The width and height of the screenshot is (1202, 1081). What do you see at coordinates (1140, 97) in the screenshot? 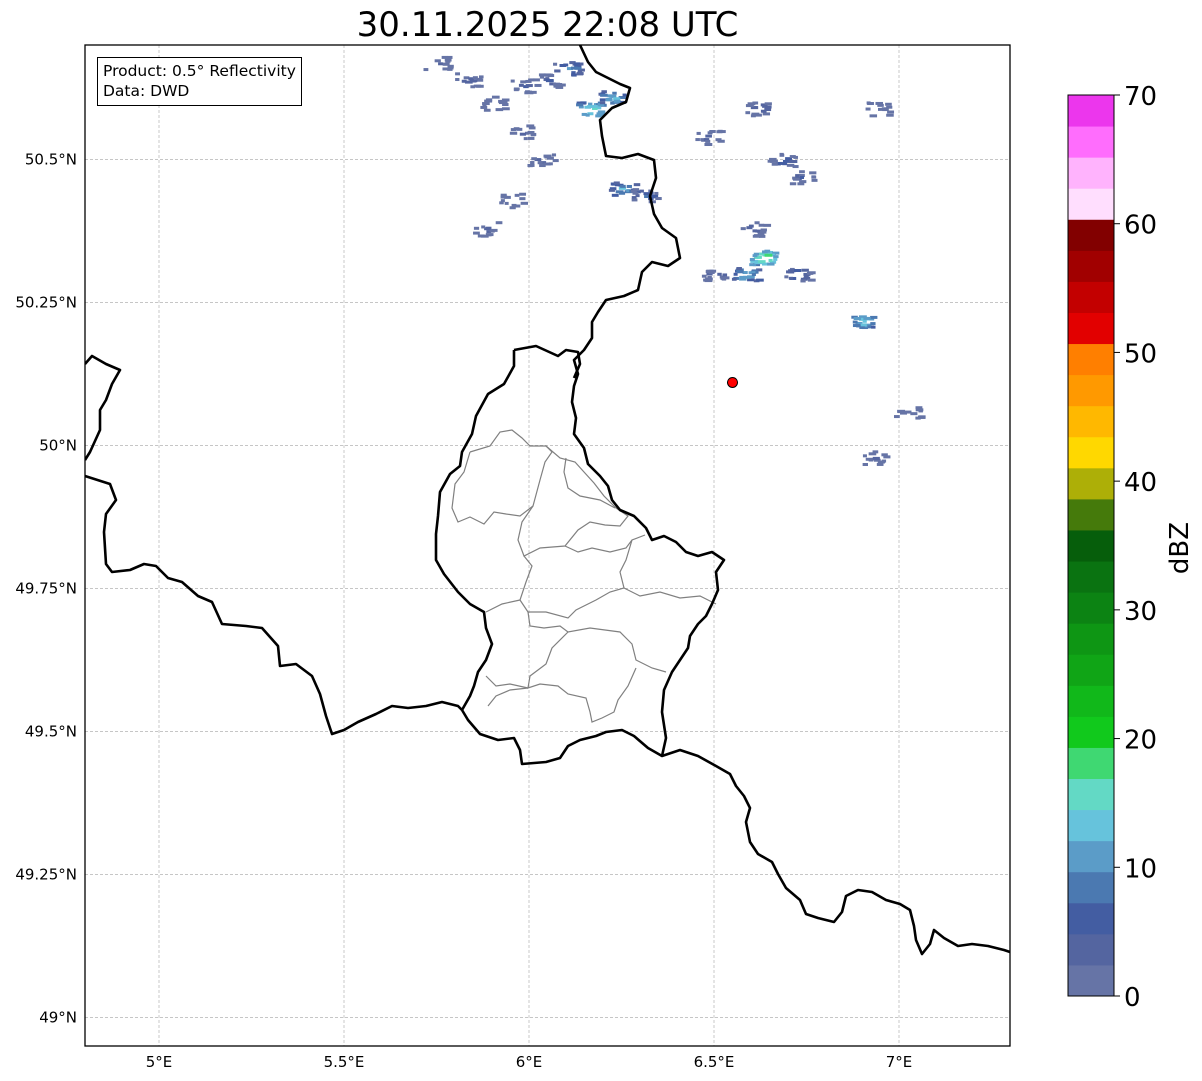
I see `colorbar-tick-label: 70` at bounding box center [1140, 97].